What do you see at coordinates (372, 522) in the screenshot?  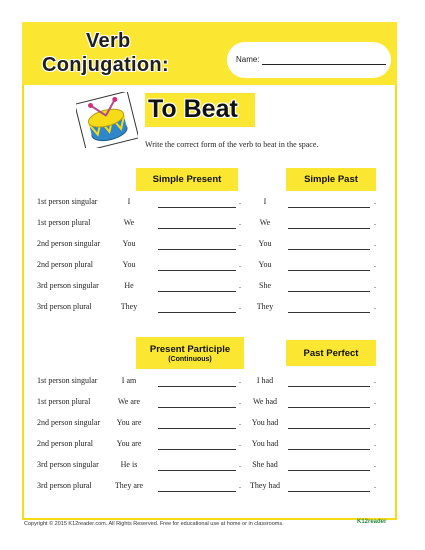 I see `publisher-logo: K12reader` at bounding box center [372, 522].